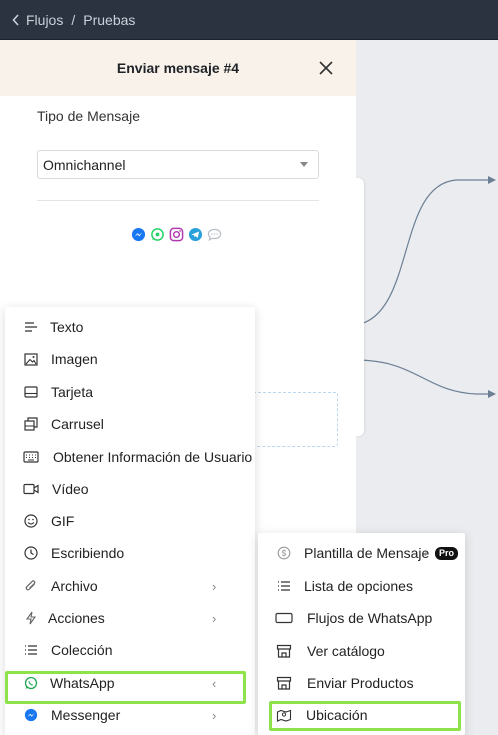 This screenshot has width=498, height=735. I want to click on gif-icon, so click(31, 521).